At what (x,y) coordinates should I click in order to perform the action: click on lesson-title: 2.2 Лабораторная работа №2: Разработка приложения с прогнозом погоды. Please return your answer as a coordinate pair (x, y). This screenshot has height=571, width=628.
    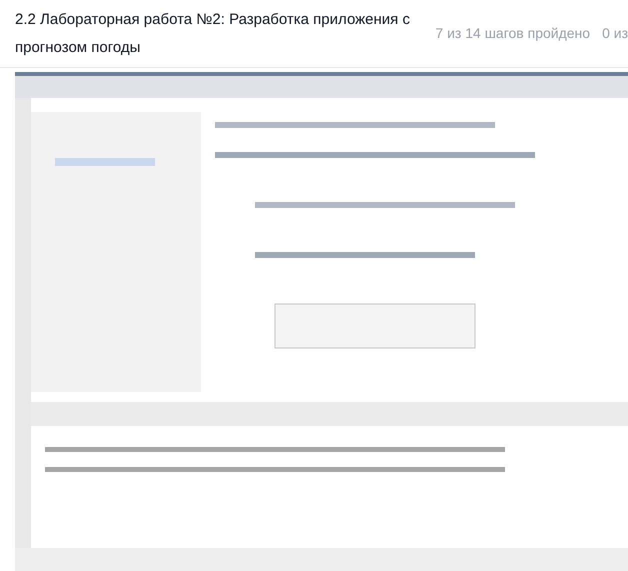
    Looking at the image, I should click on (213, 34).